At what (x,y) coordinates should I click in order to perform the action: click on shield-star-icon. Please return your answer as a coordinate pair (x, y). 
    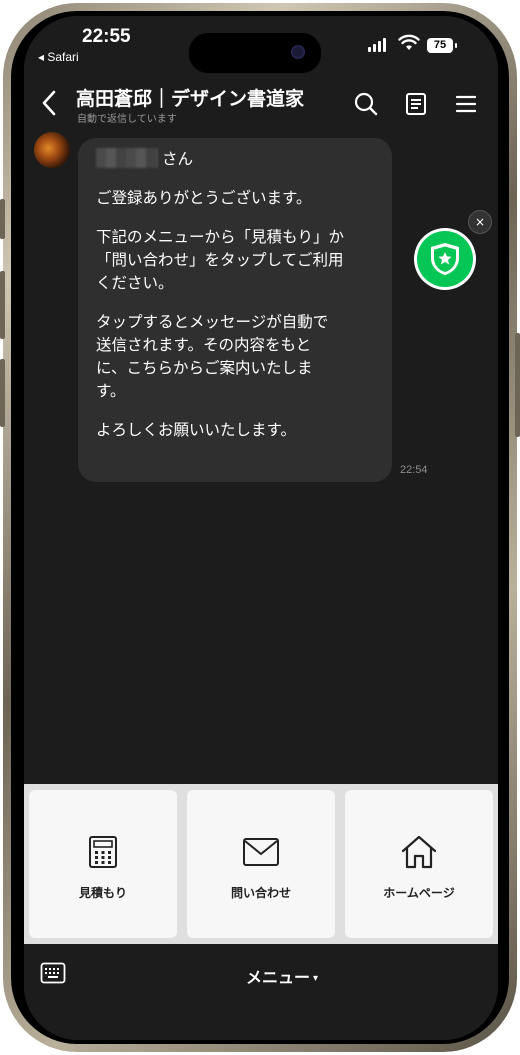
    Looking at the image, I should click on (445, 259).